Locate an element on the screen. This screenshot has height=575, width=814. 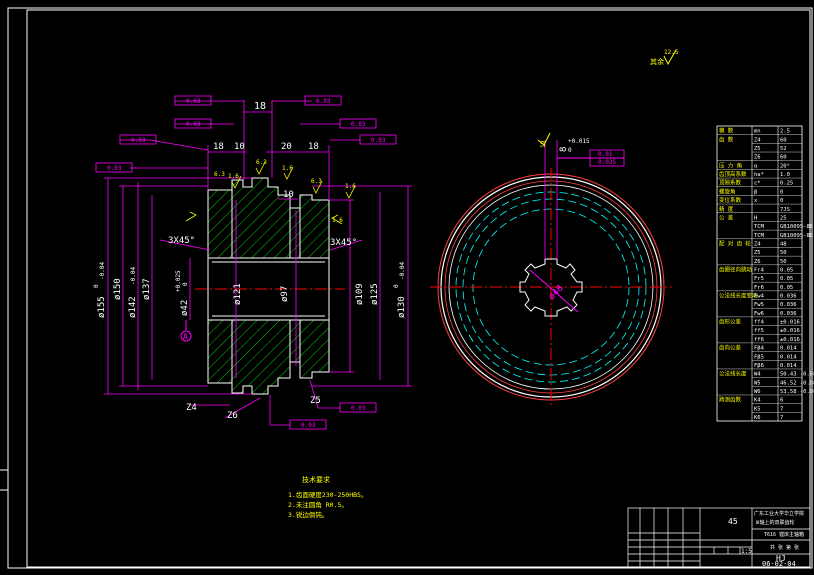
spec-symbol: ff4 is located at coordinates (759, 323).